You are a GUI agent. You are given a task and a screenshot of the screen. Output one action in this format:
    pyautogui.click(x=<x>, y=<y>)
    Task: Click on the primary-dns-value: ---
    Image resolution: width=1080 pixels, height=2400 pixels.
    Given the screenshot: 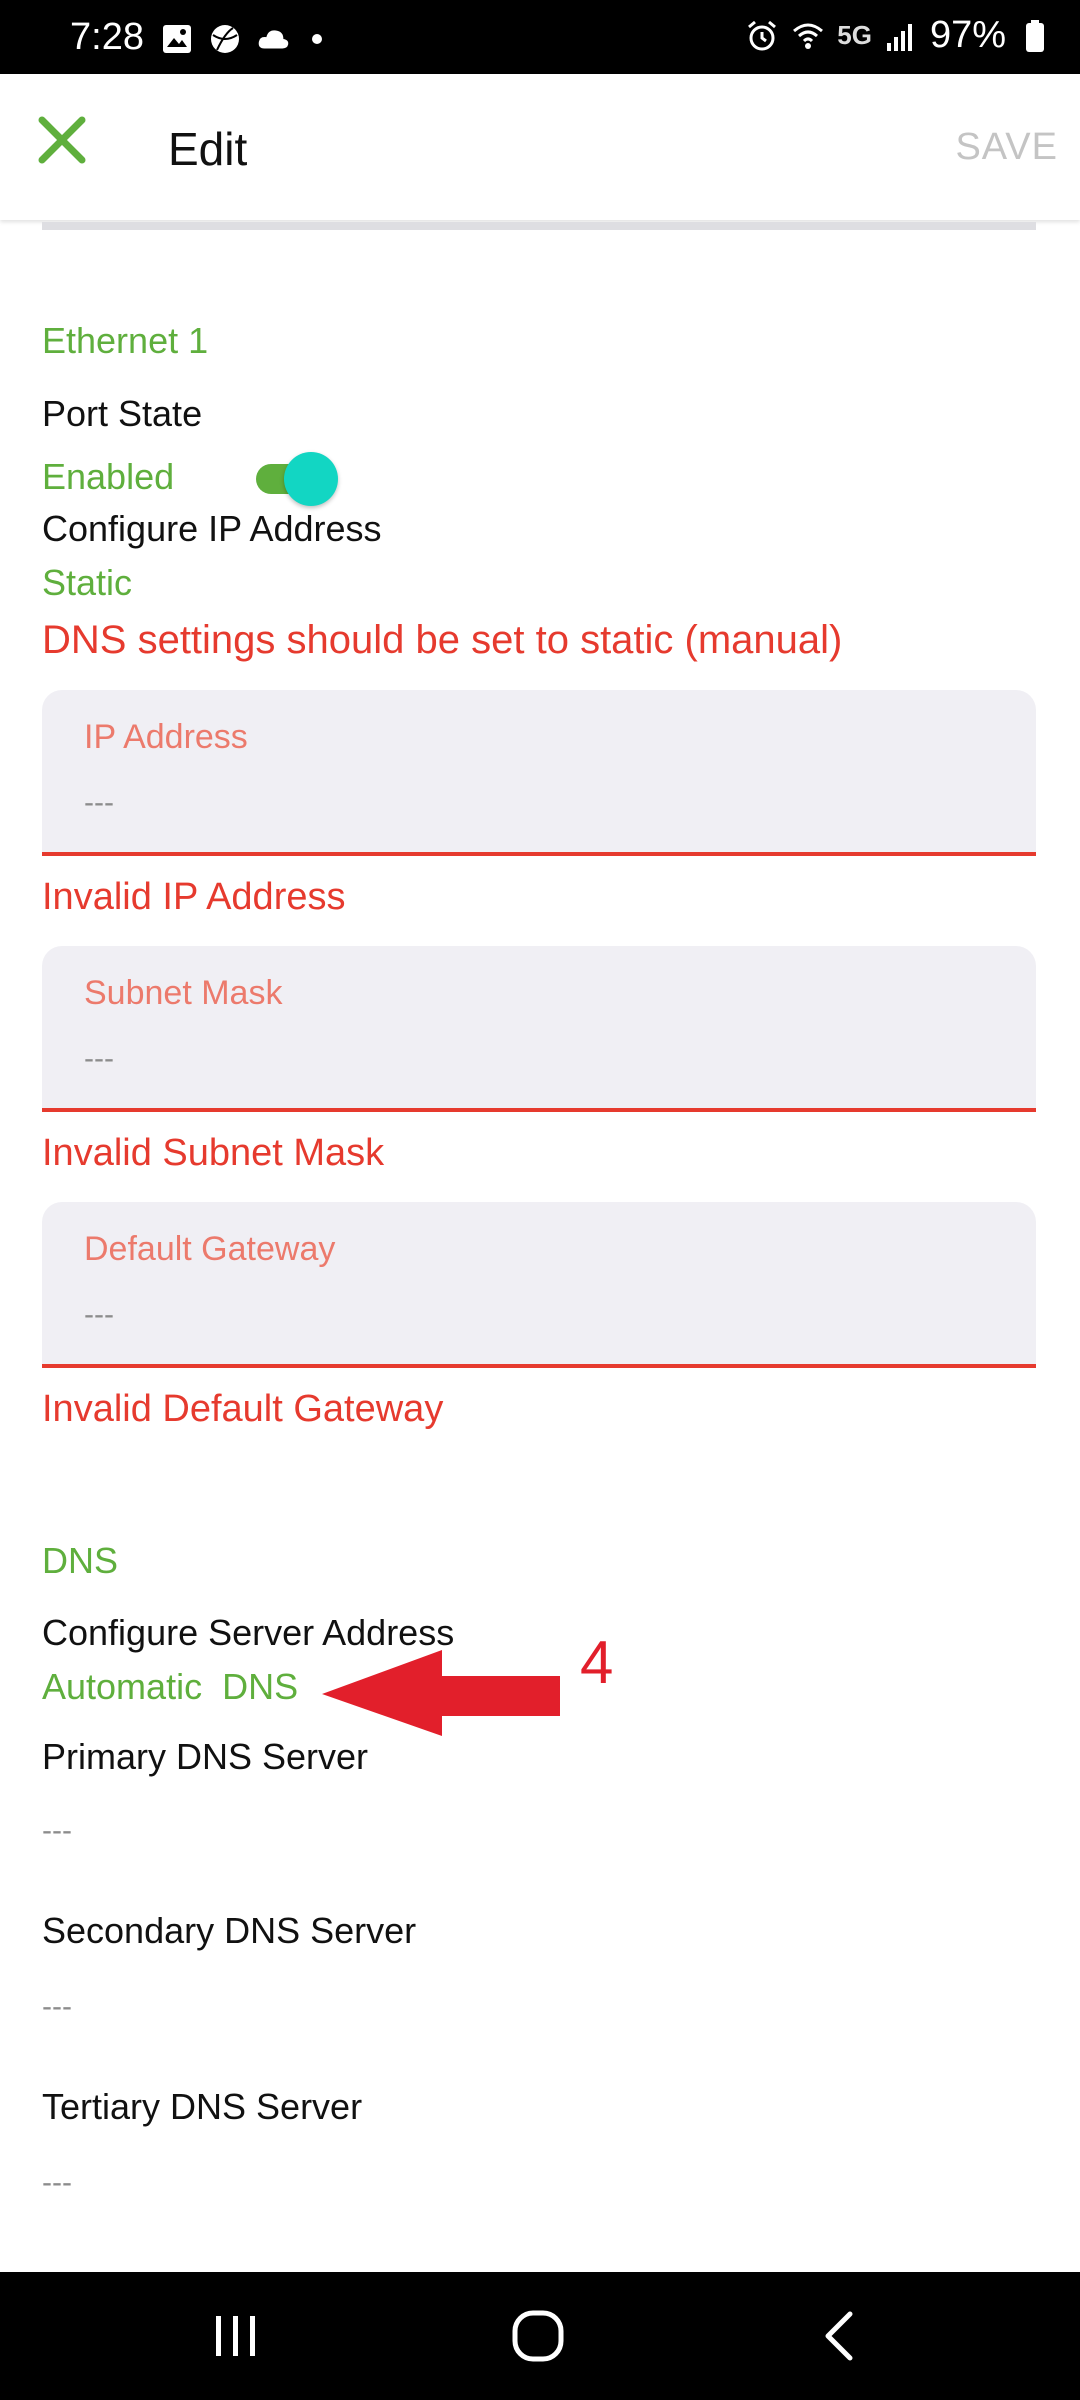 What is the action you would take?
    pyautogui.click(x=57, y=1831)
    